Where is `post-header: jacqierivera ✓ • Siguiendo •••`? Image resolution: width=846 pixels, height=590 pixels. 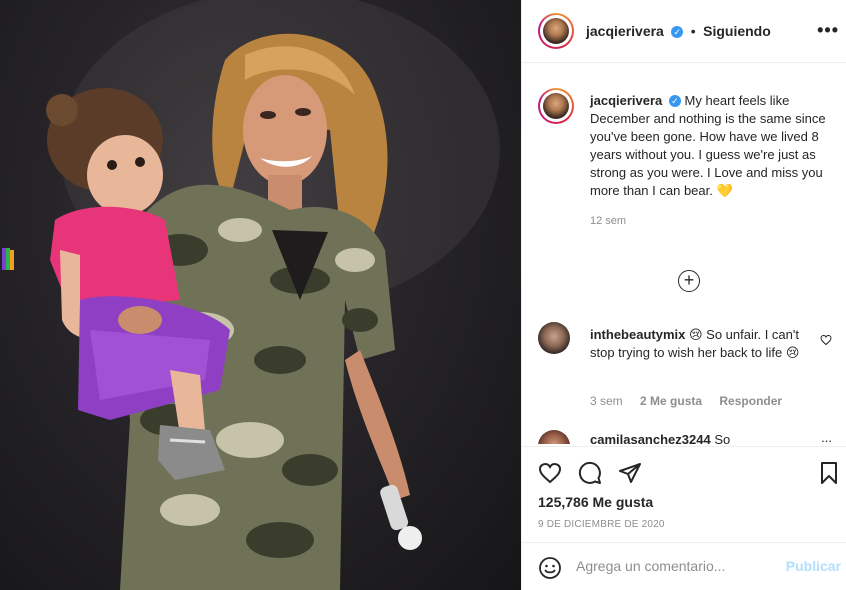 post-header: jacqierivera ✓ • Siguiendo ••• is located at coordinates (684, 31).